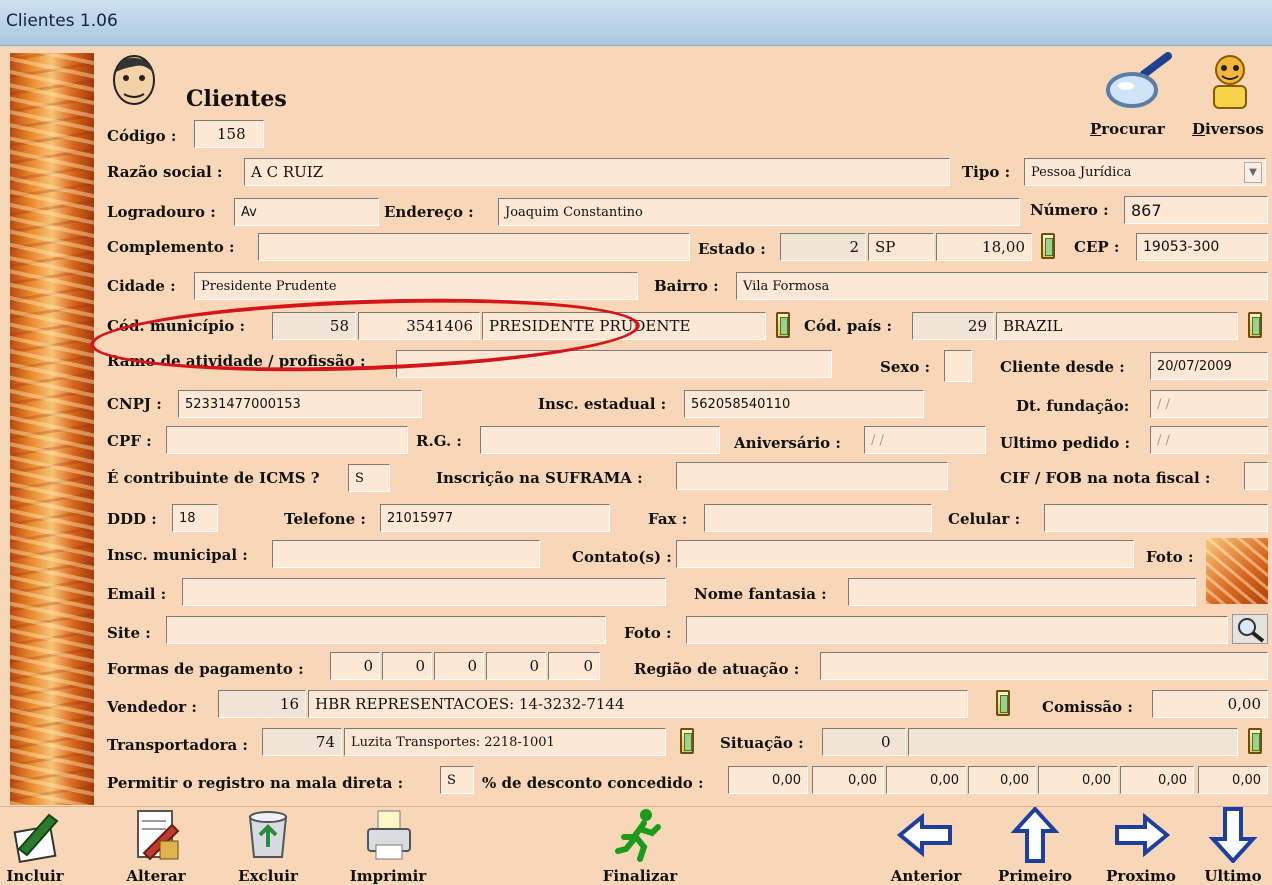  I want to click on magnifier-icon, so click(1138, 82).